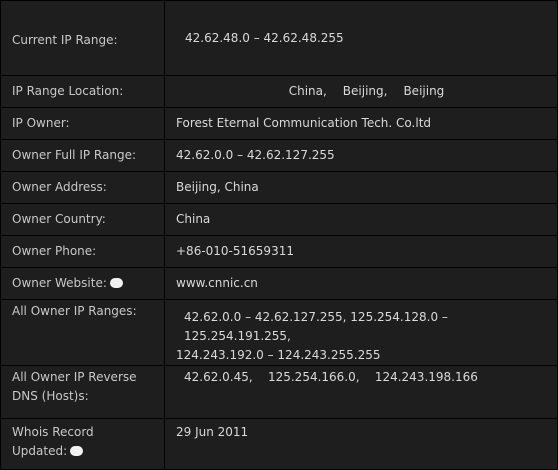  I want to click on location-value: China, Beijing, Beijing, so click(361, 91).